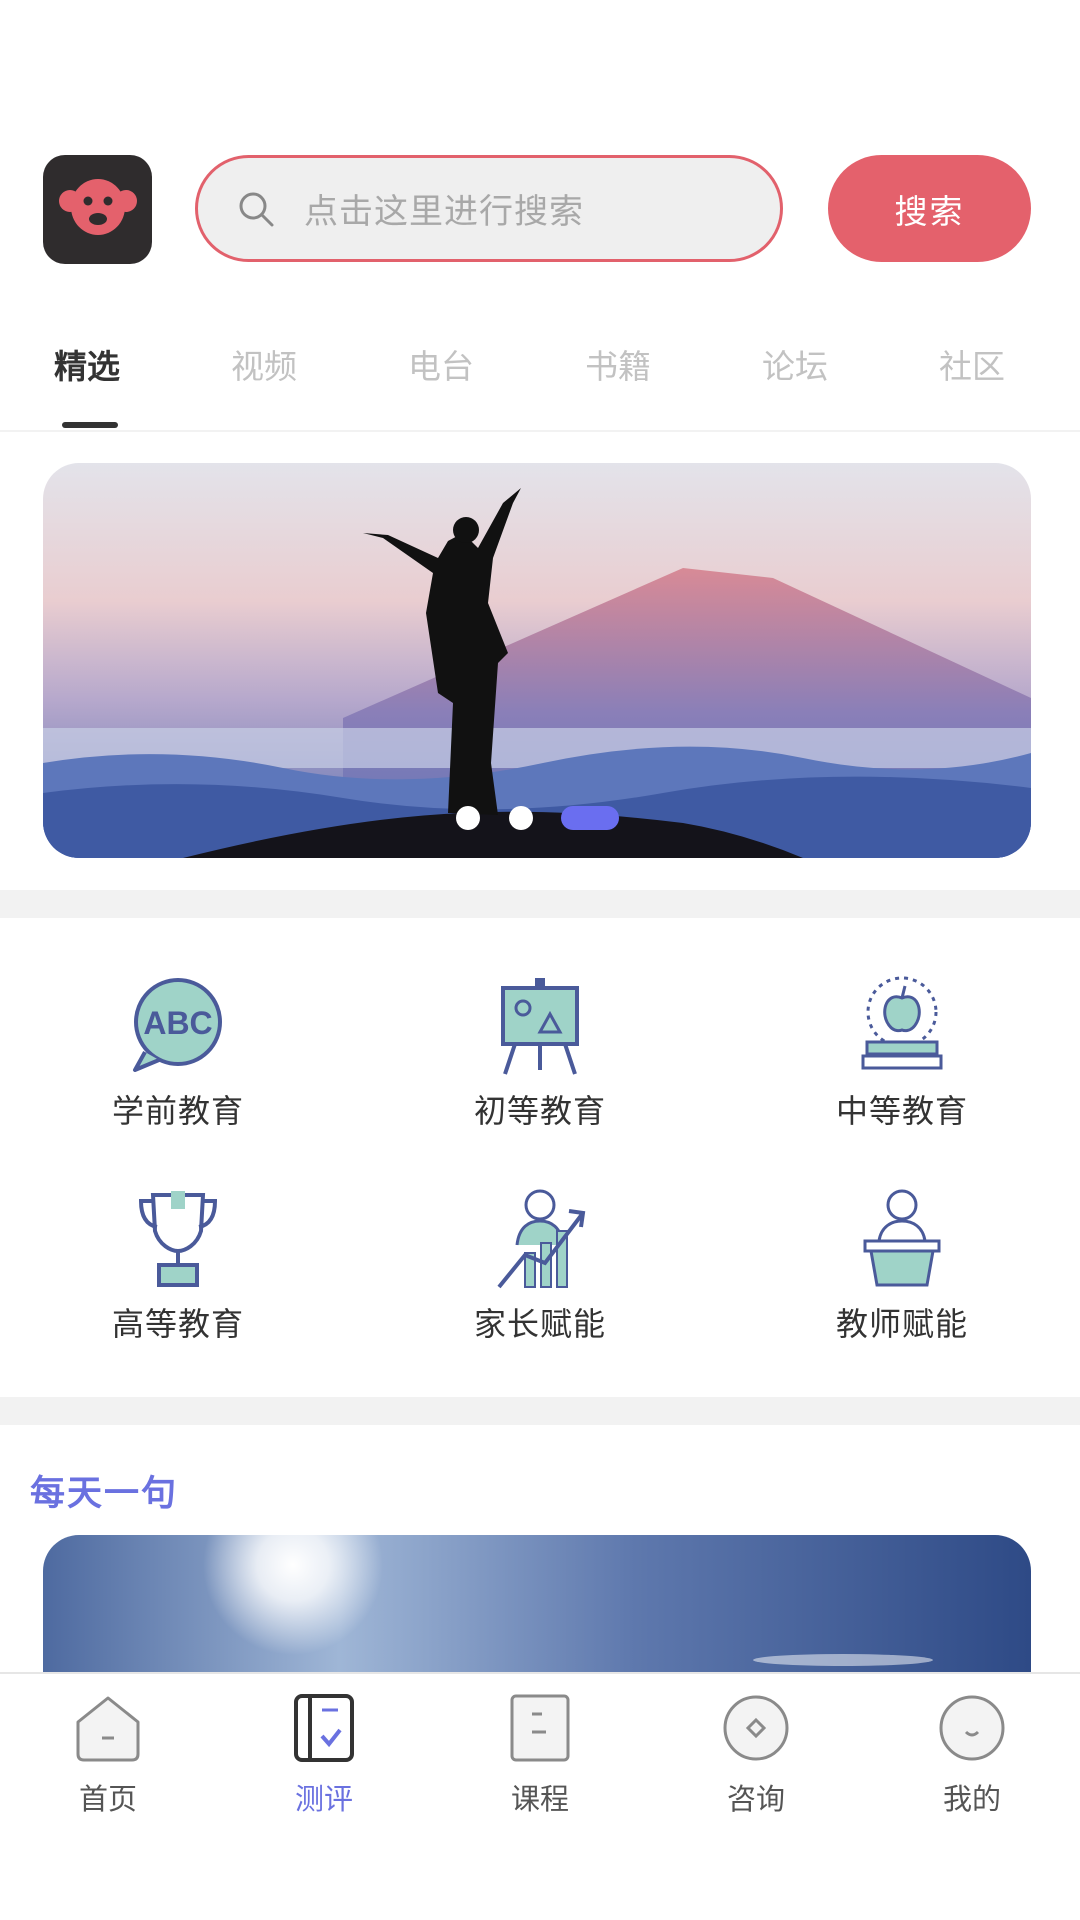 The height and width of the screenshot is (1920, 1080). I want to click on course-icon, so click(540, 1728).